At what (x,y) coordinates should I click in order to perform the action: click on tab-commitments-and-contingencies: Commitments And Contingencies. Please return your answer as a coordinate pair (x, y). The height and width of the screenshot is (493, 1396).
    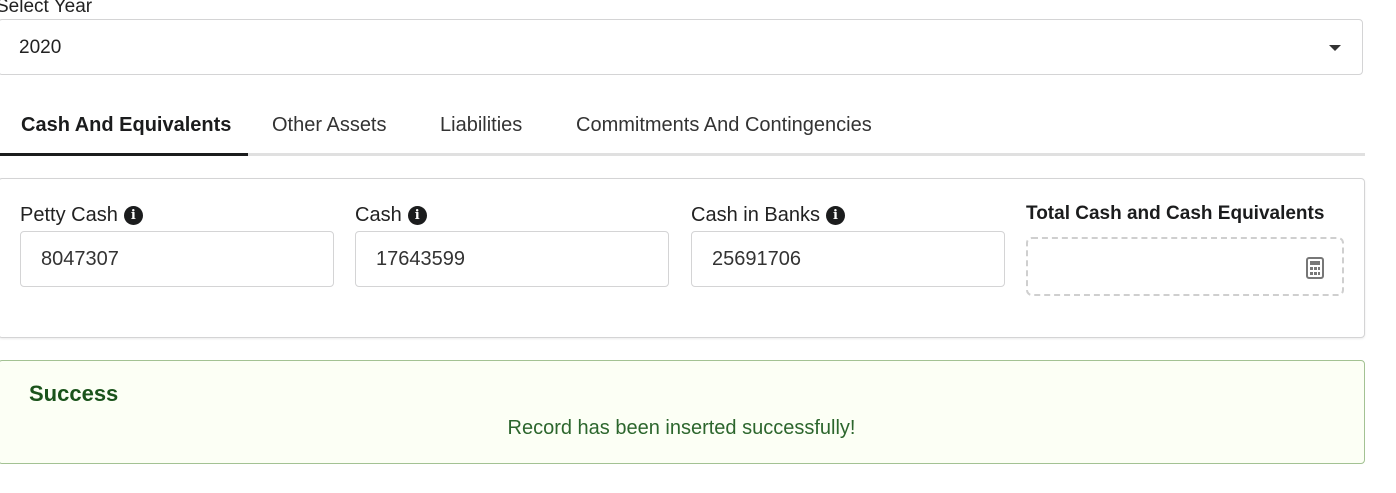
    Looking at the image, I should click on (724, 125).